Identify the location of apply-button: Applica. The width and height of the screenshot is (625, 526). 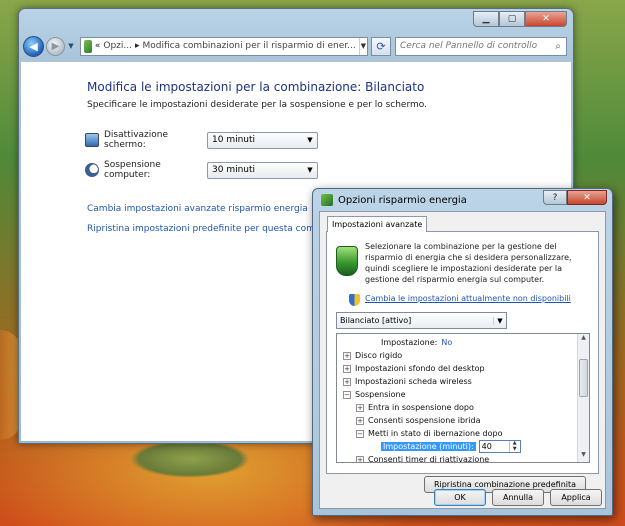
(576, 497).